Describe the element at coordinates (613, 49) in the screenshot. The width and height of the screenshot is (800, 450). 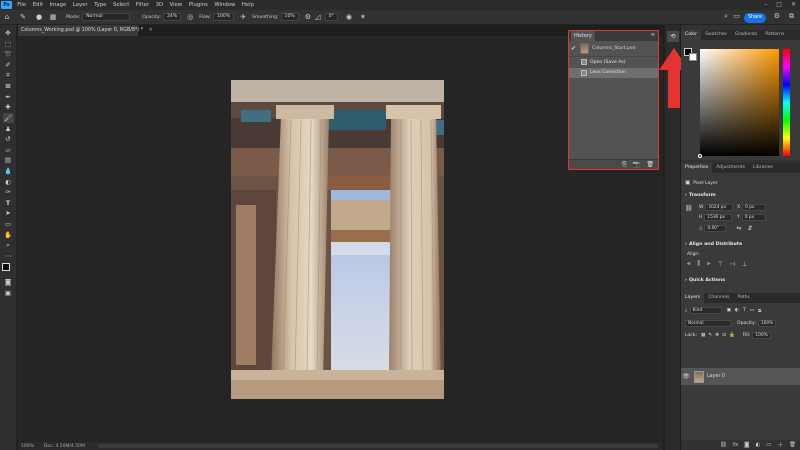
I see `history-snapshot: ✔ Columns_Start.psd` at that location.